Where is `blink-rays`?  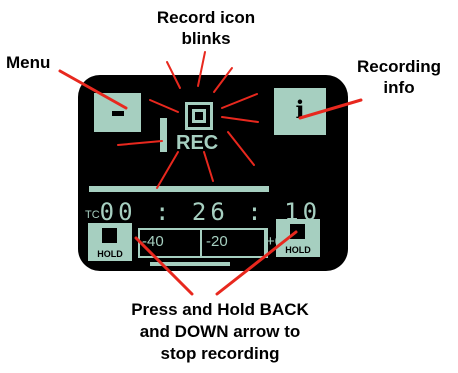
blink-rays is located at coordinates (188, 120).